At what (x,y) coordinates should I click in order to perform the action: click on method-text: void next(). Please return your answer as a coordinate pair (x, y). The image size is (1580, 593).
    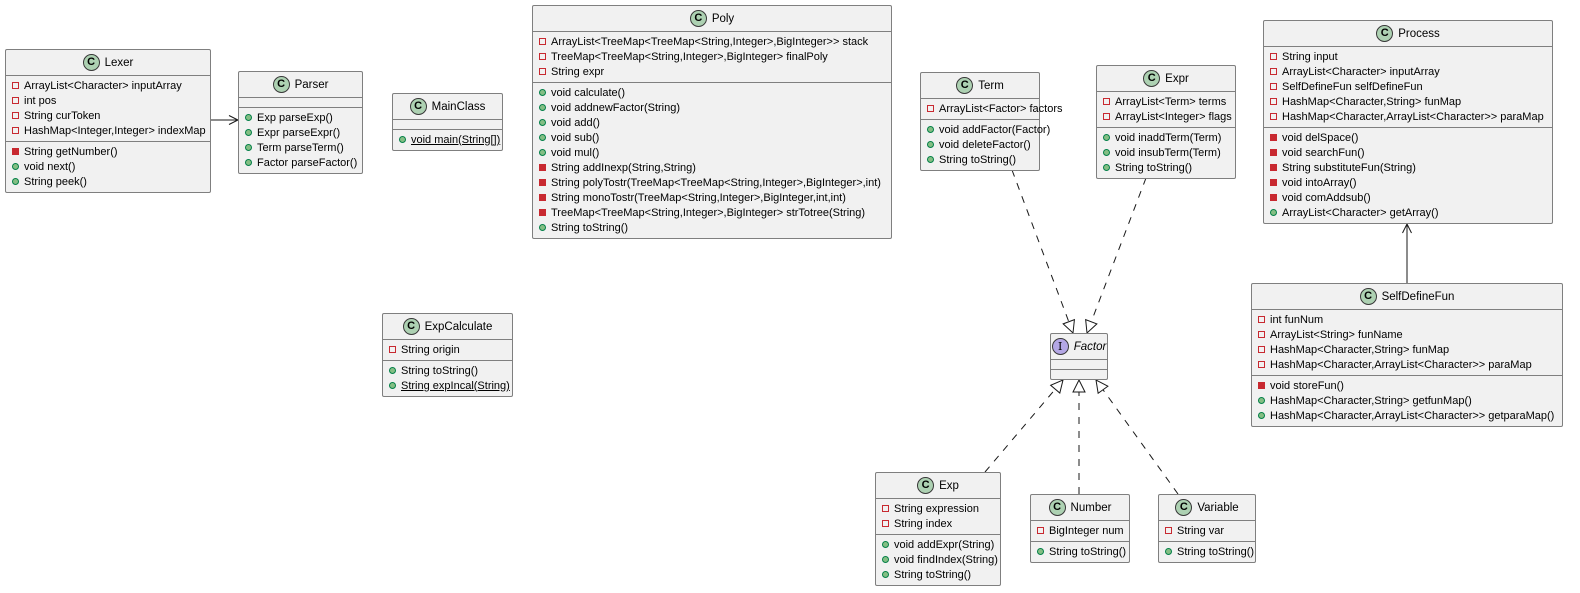
    Looking at the image, I should click on (50, 166).